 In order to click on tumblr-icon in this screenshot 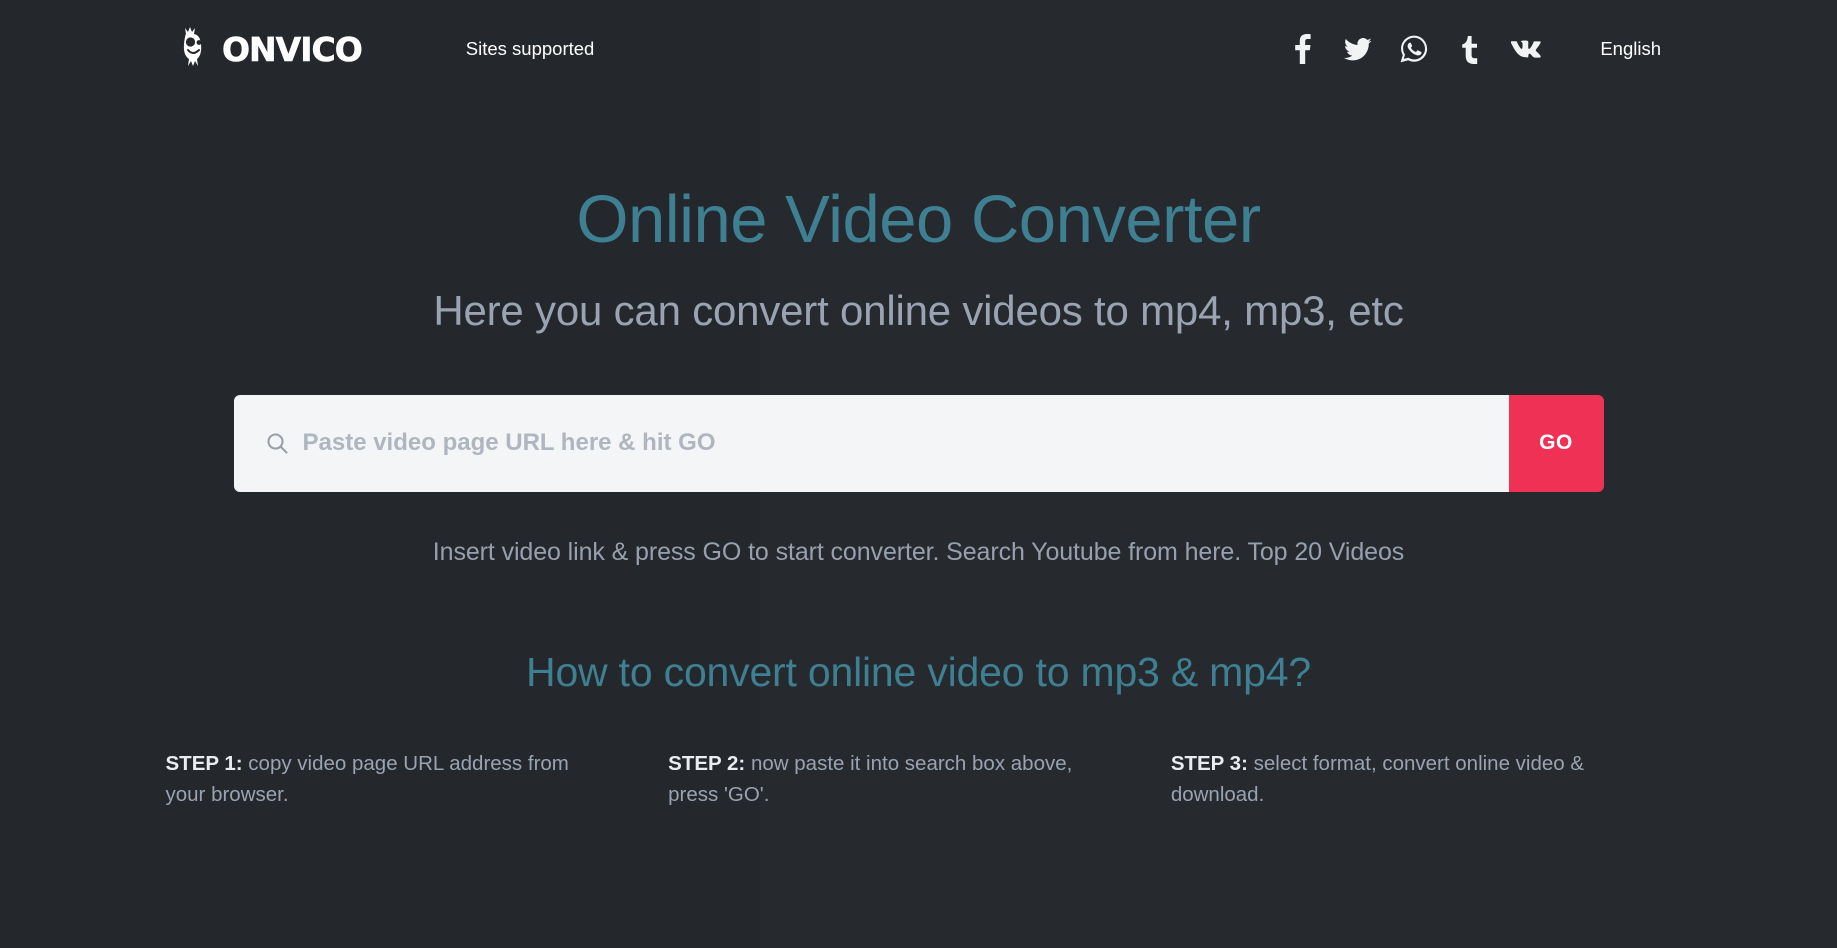, I will do `click(1470, 49)`.